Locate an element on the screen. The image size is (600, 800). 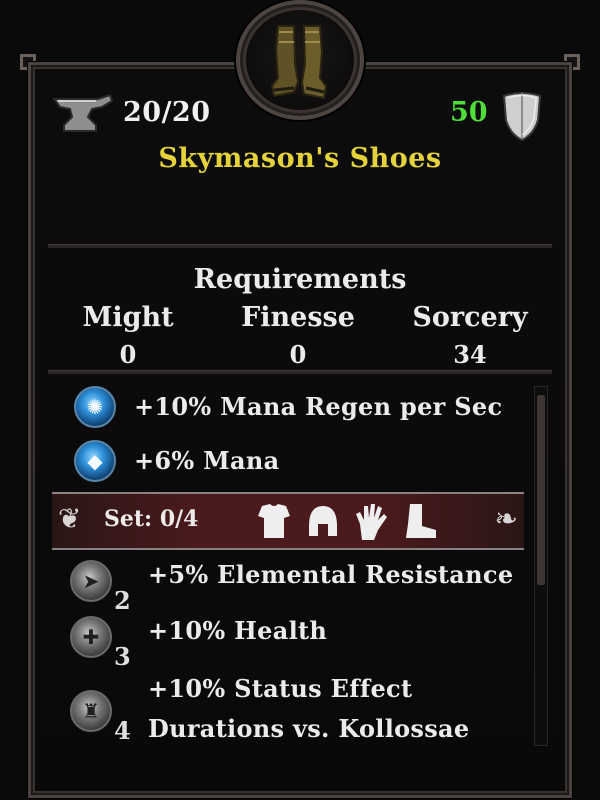
set-bonus-count: 2 is located at coordinates (122, 600).